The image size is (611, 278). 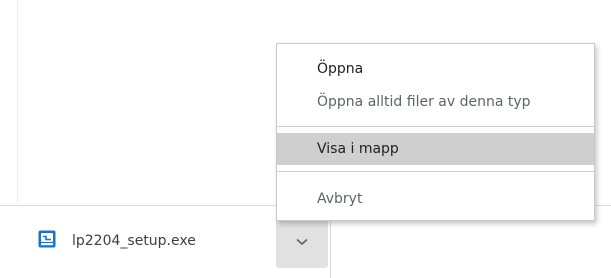 What do you see at coordinates (17, 102) in the screenshot?
I see `page-divider` at bounding box center [17, 102].